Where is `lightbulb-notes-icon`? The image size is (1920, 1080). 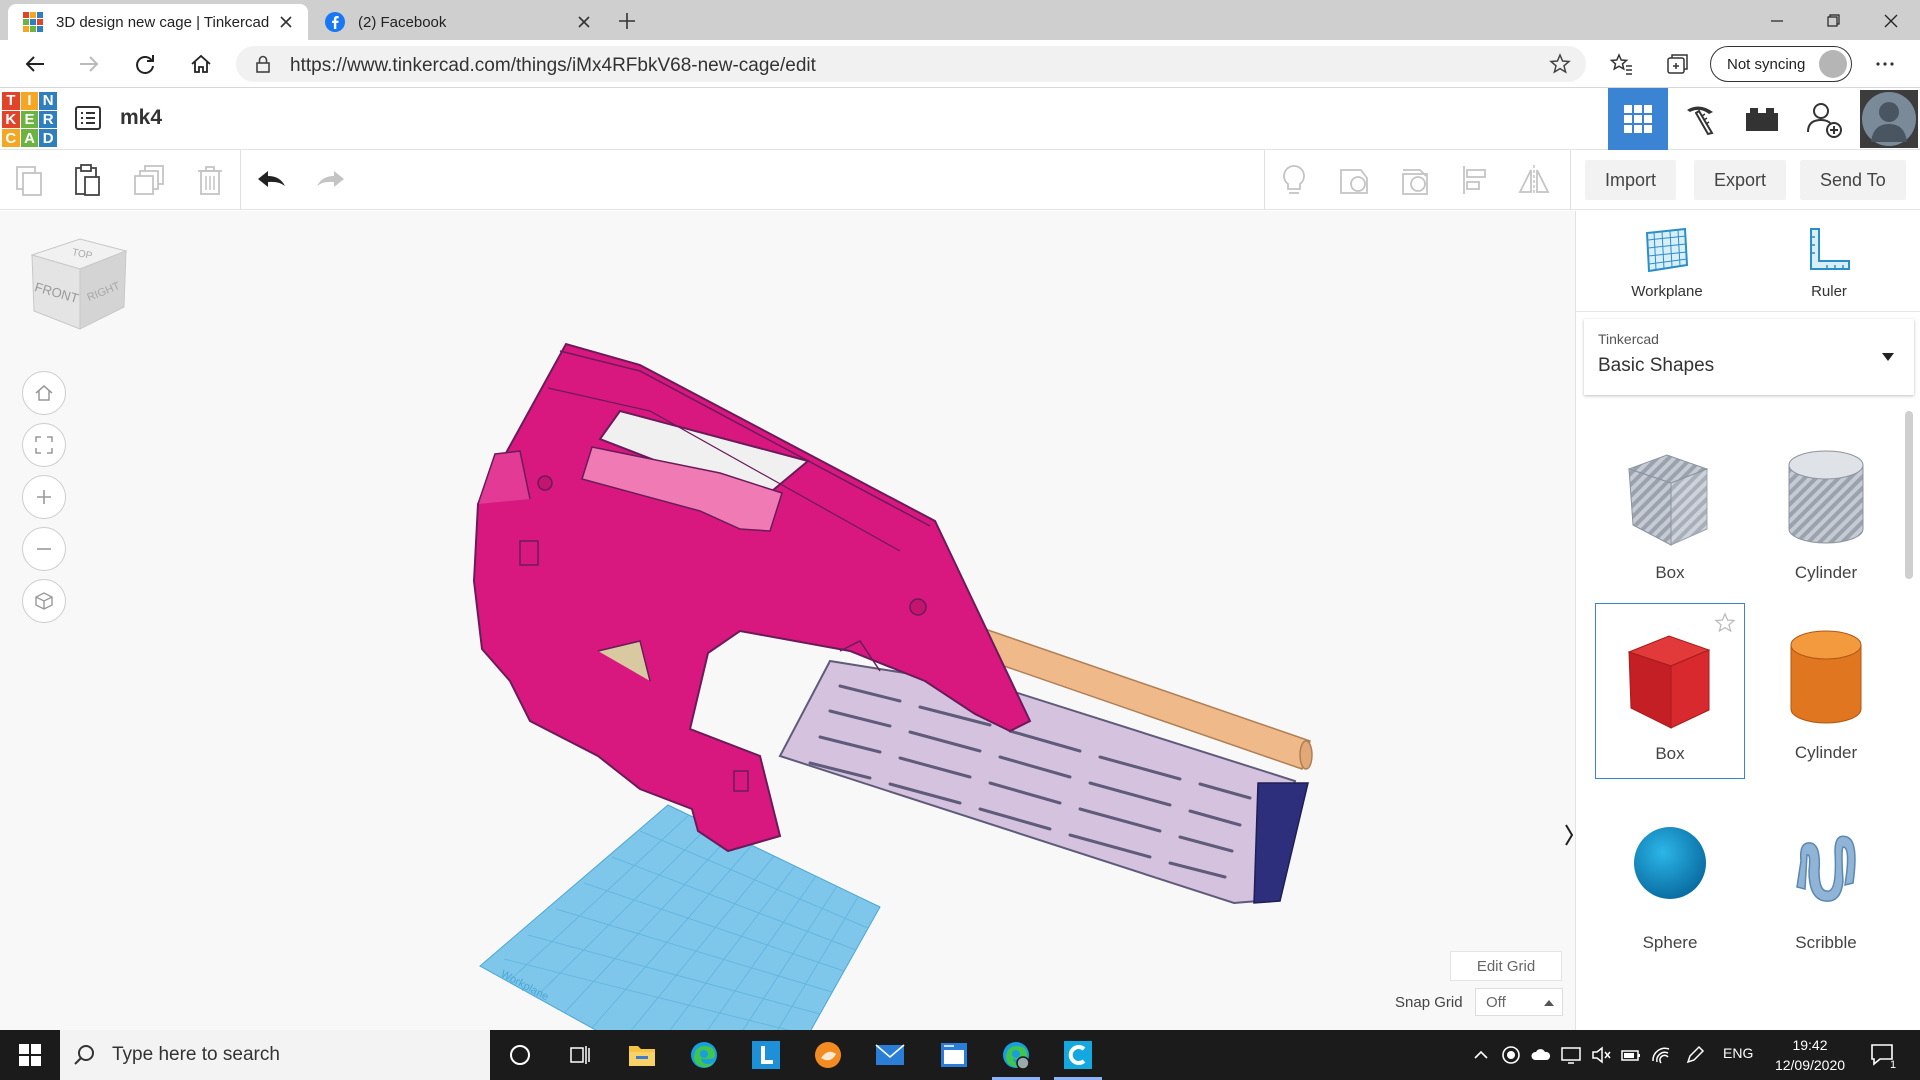 lightbulb-notes-icon is located at coordinates (1294, 180).